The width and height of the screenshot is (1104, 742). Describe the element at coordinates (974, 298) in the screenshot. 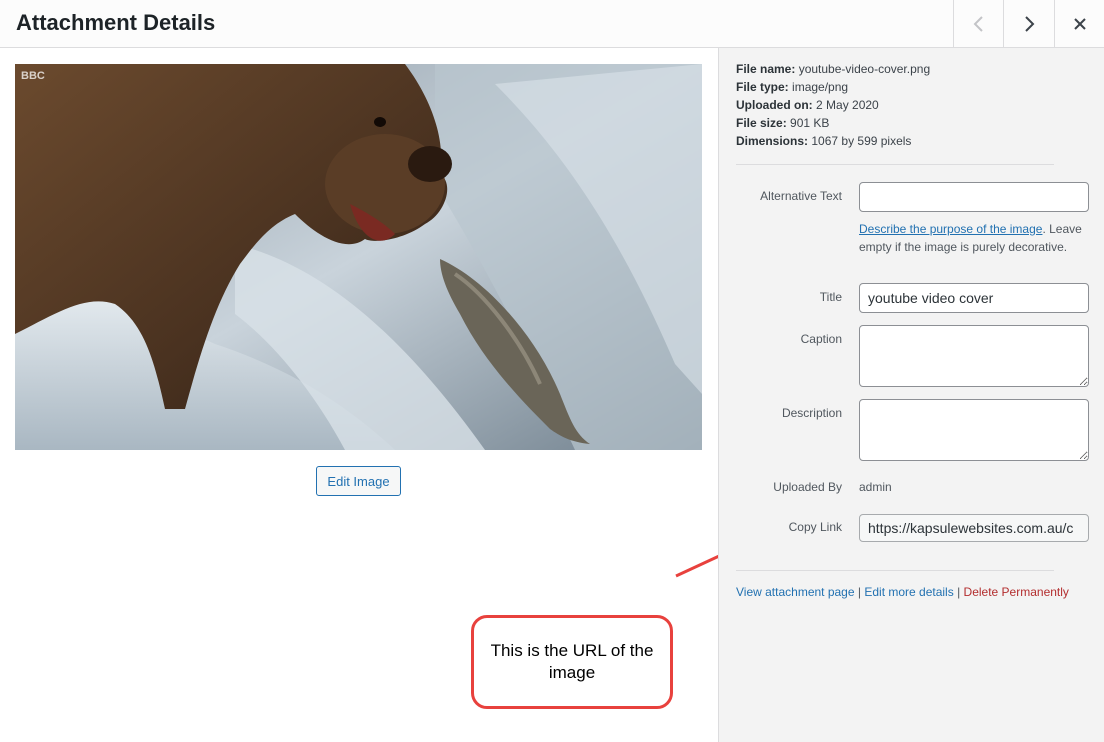

I see `title-input` at that location.